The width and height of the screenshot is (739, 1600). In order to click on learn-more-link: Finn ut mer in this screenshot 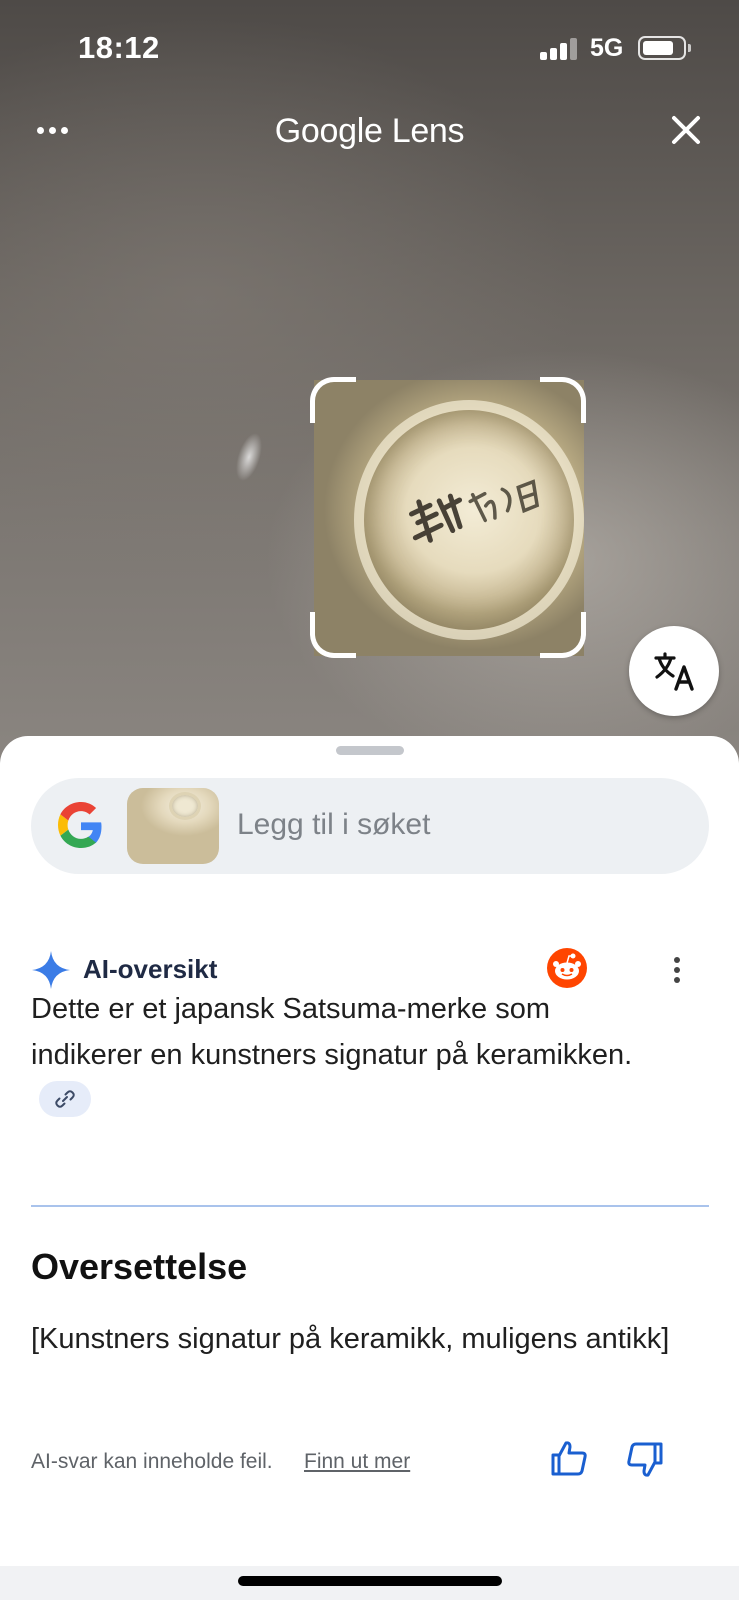, I will do `click(357, 1462)`.